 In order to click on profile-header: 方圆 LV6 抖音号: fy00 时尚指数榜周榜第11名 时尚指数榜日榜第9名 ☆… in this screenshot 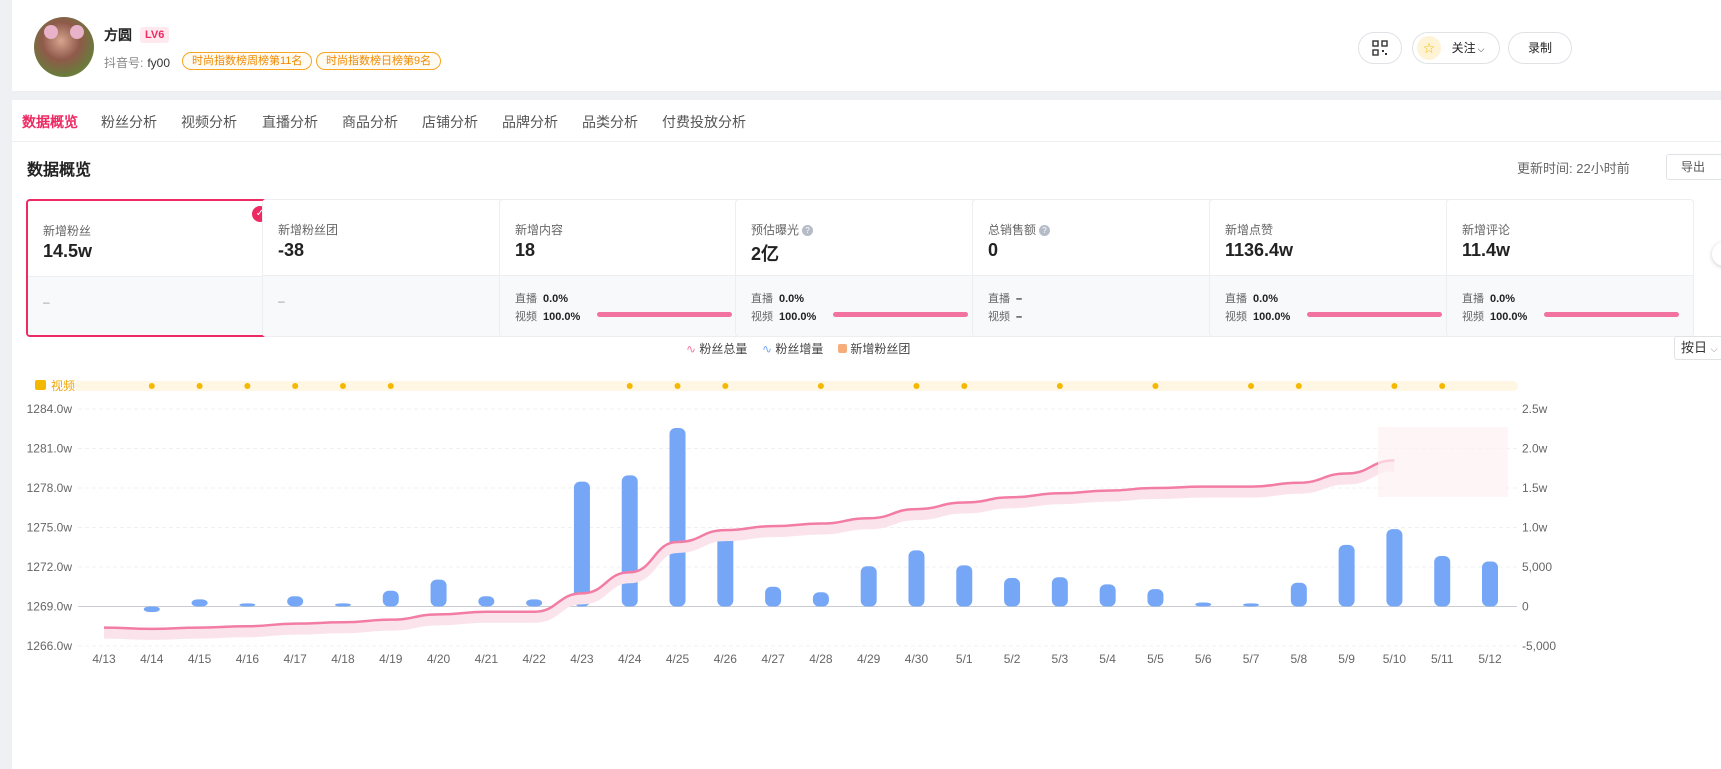, I will do `click(866, 46)`.